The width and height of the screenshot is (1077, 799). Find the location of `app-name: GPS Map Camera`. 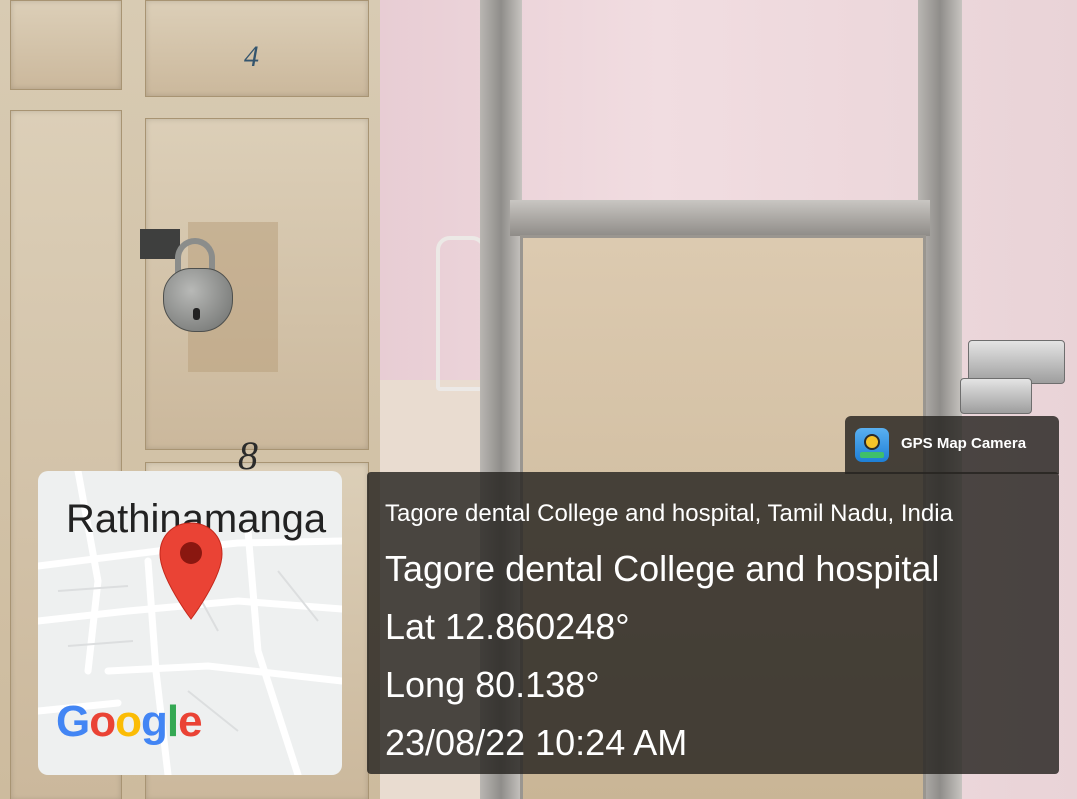

app-name: GPS Map Camera is located at coordinates (964, 443).